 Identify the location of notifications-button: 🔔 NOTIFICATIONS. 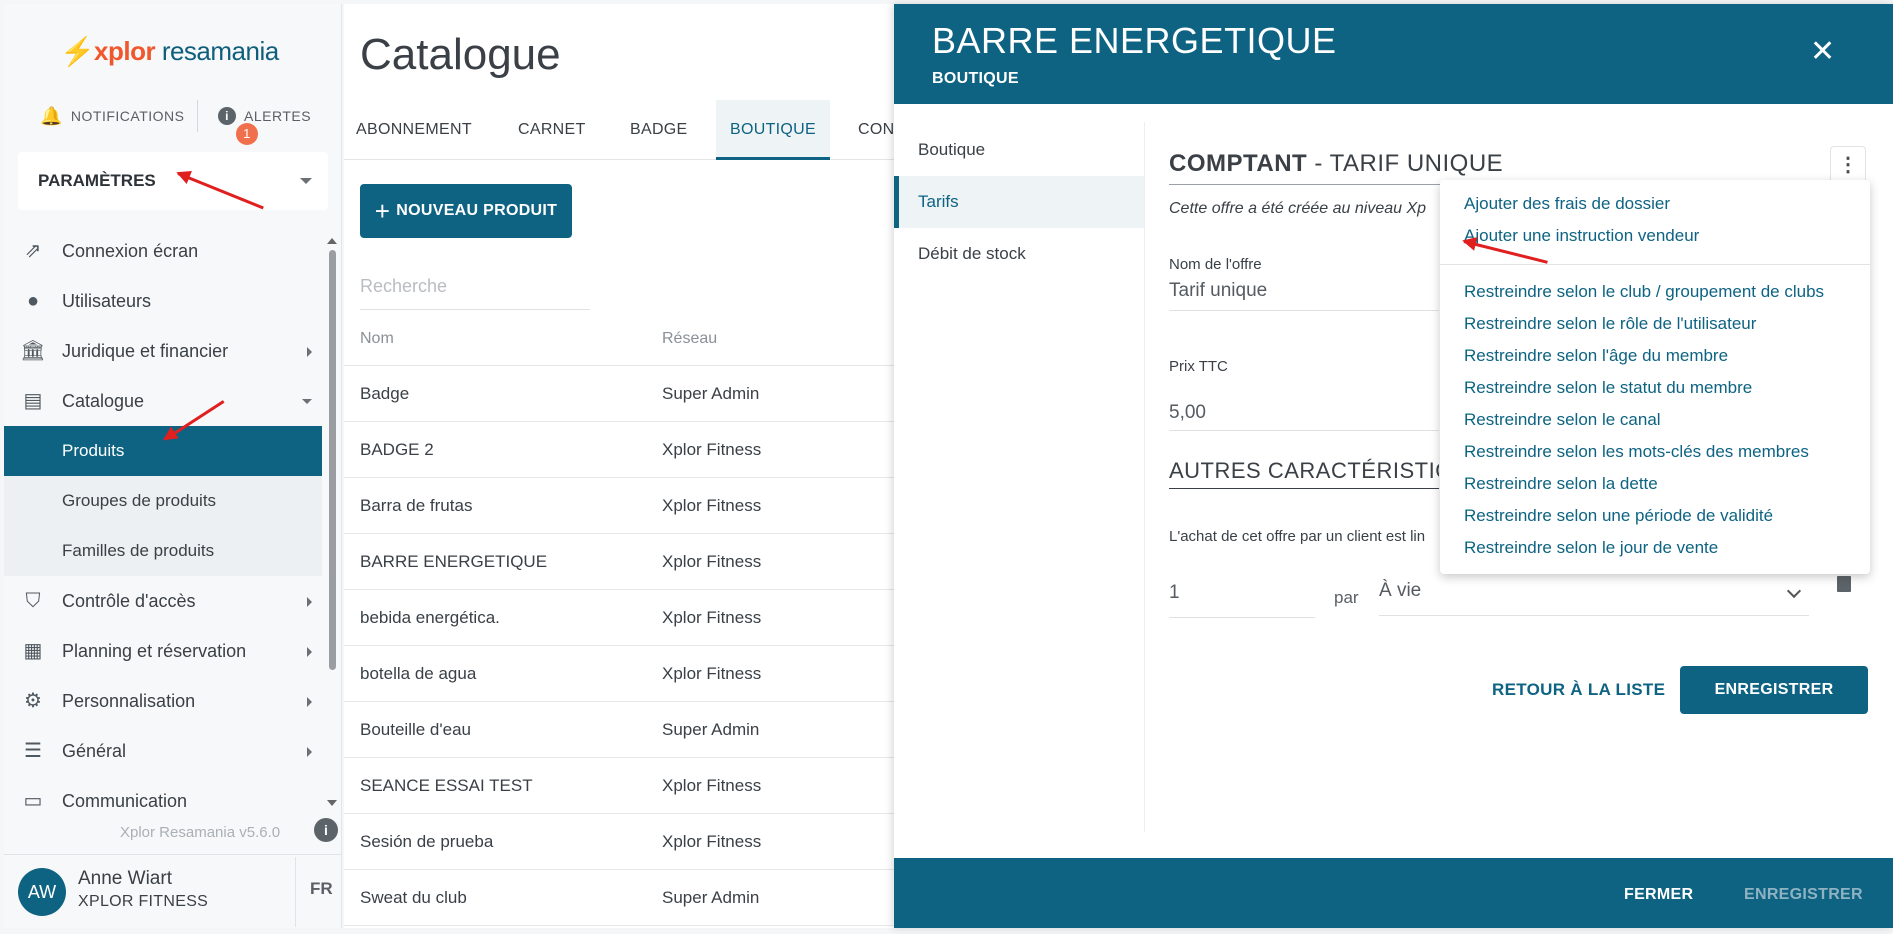
(112, 116).